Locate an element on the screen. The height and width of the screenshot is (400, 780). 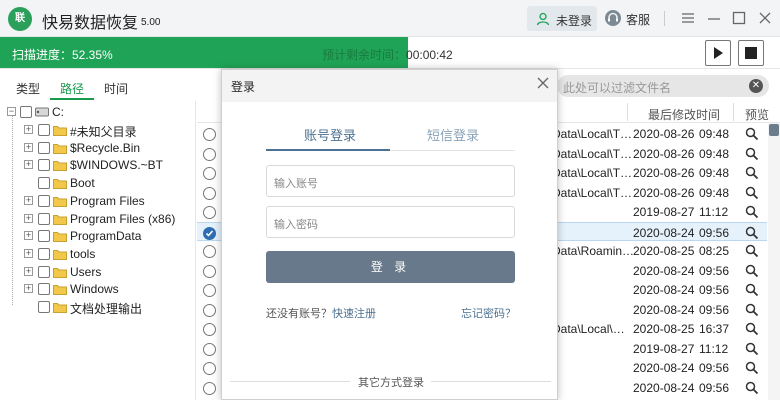
login-status-button: 未登录 is located at coordinates (562, 18).